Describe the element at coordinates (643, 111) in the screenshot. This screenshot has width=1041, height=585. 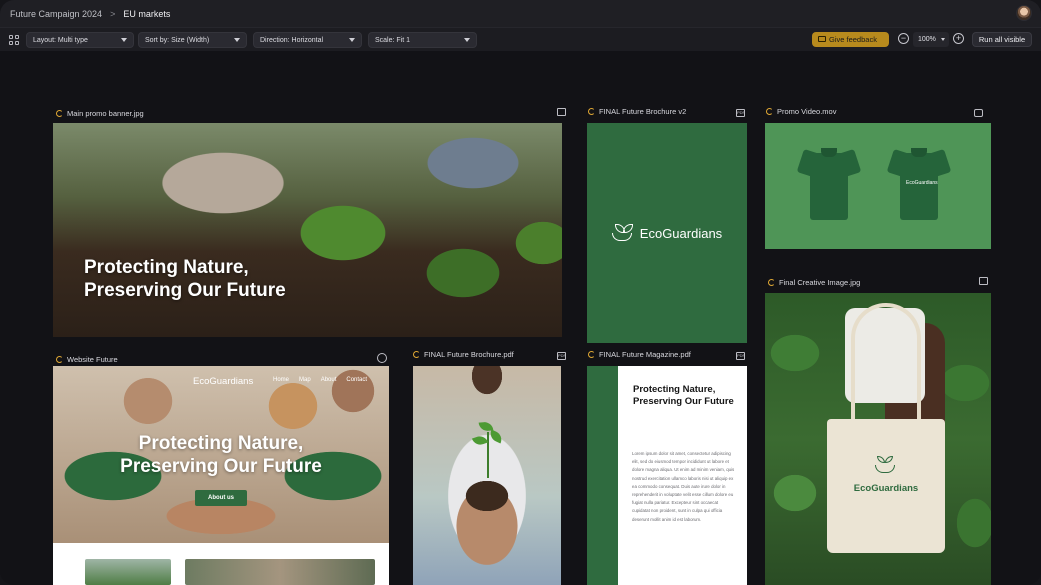
I see `asset-name: FINAL Future Brochure v2` at that location.